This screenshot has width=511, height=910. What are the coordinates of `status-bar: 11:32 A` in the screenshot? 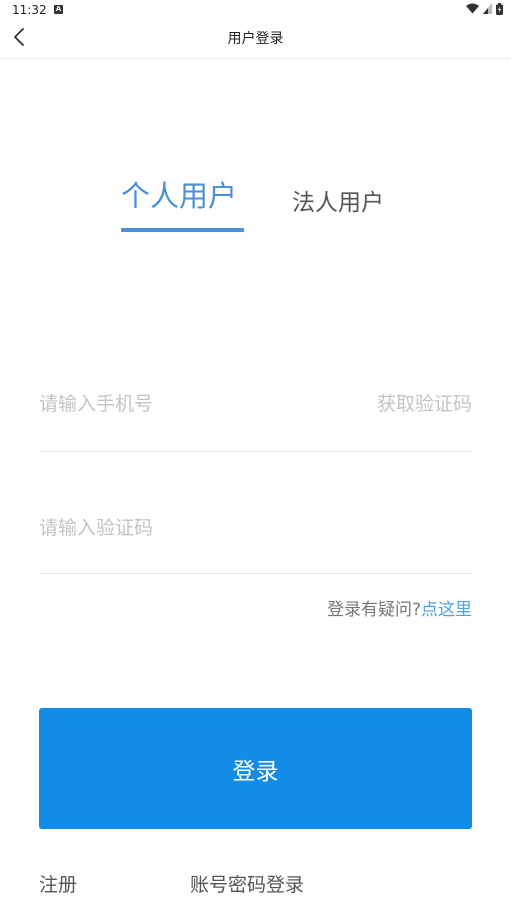 It's located at (255, 10).